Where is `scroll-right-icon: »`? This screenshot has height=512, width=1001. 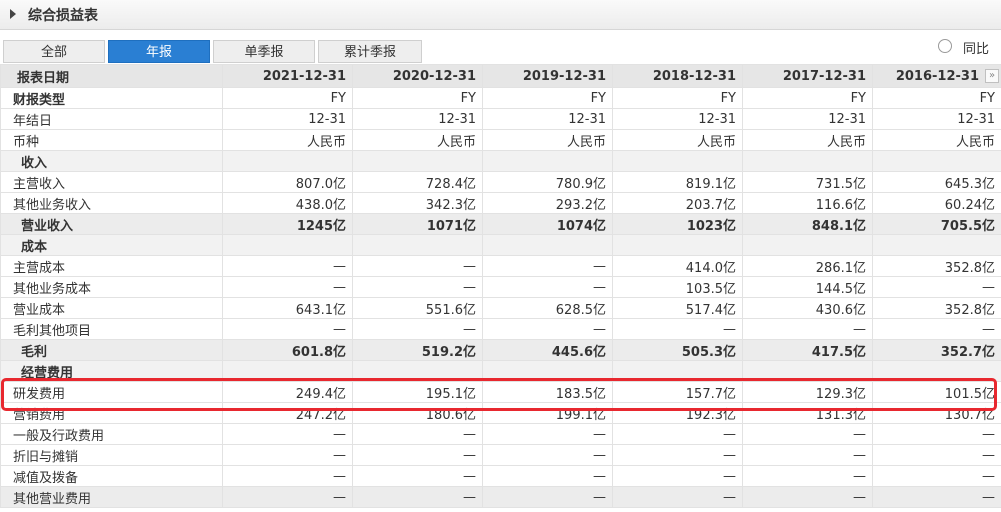
scroll-right-icon: » is located at coordinates (992, 76).